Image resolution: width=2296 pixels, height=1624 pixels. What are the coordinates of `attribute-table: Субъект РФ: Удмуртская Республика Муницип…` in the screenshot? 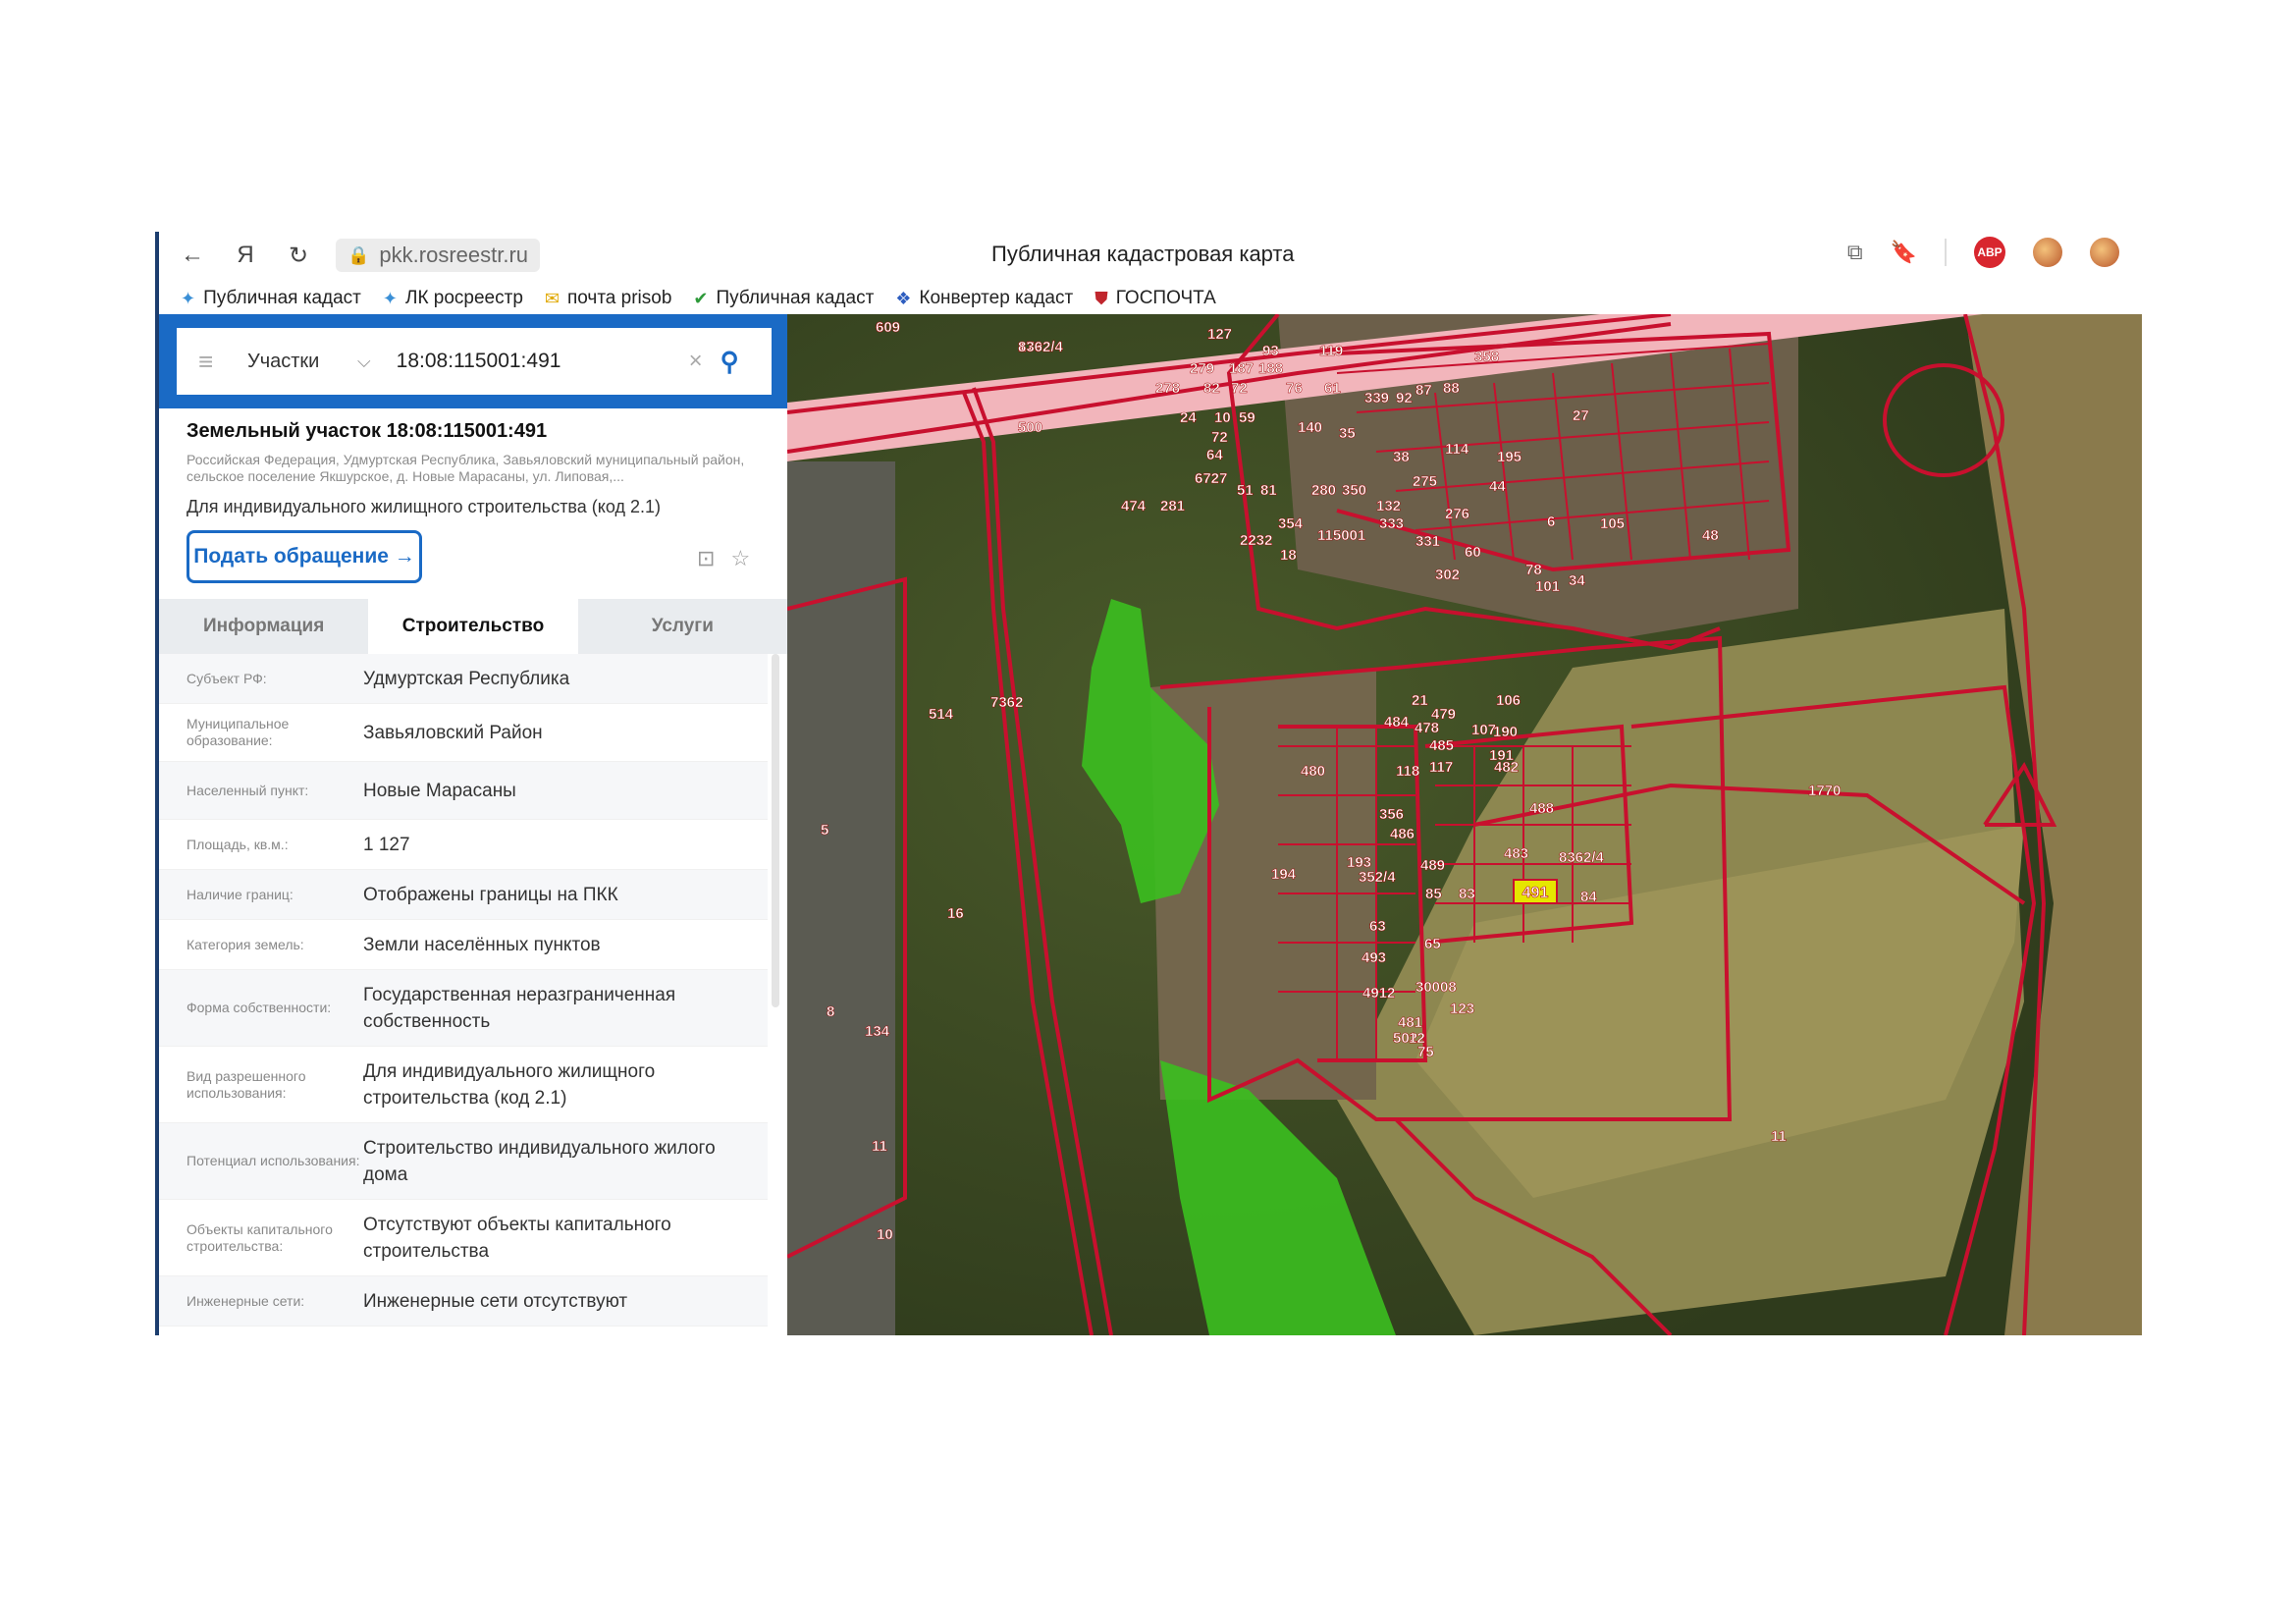 It's located at (463, 990).